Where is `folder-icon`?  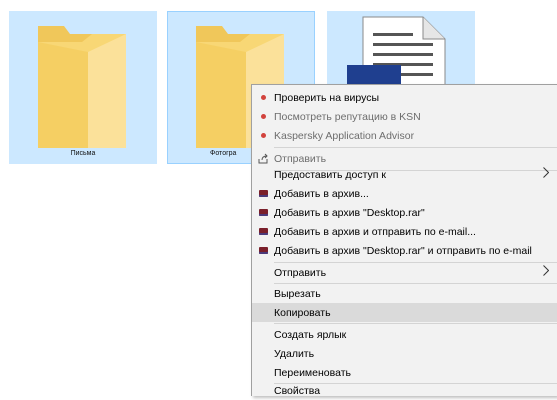
folder-icon is located at coordinates (82, 87).